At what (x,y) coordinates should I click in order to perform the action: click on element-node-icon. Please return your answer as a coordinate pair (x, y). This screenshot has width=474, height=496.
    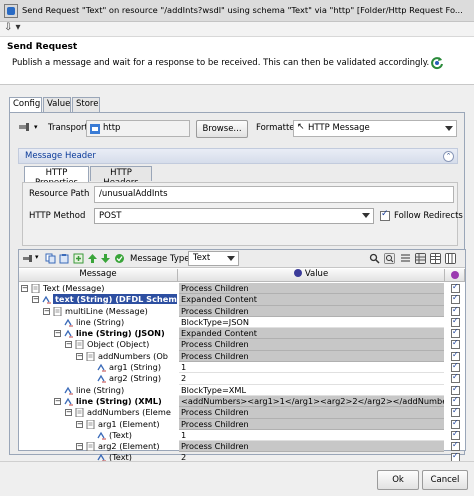
    Looking at the image, I should click on (90, 424).